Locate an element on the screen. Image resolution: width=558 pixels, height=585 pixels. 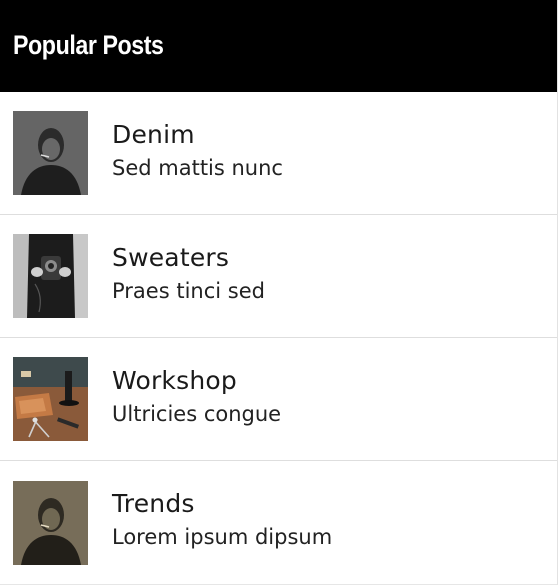
portrait-man-sepia-image is located at coordinates (50, 522).